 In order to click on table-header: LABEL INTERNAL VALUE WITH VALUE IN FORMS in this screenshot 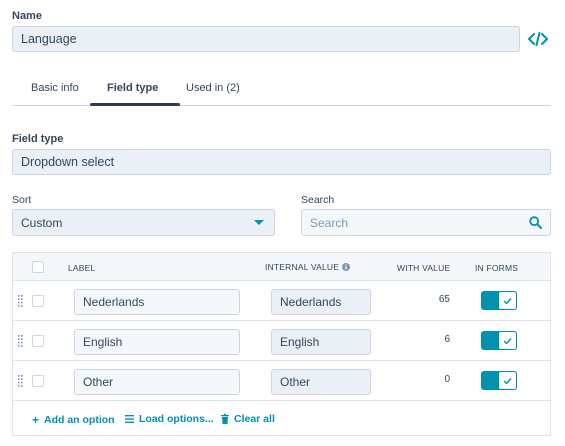, I will do `click(281, 267)`.